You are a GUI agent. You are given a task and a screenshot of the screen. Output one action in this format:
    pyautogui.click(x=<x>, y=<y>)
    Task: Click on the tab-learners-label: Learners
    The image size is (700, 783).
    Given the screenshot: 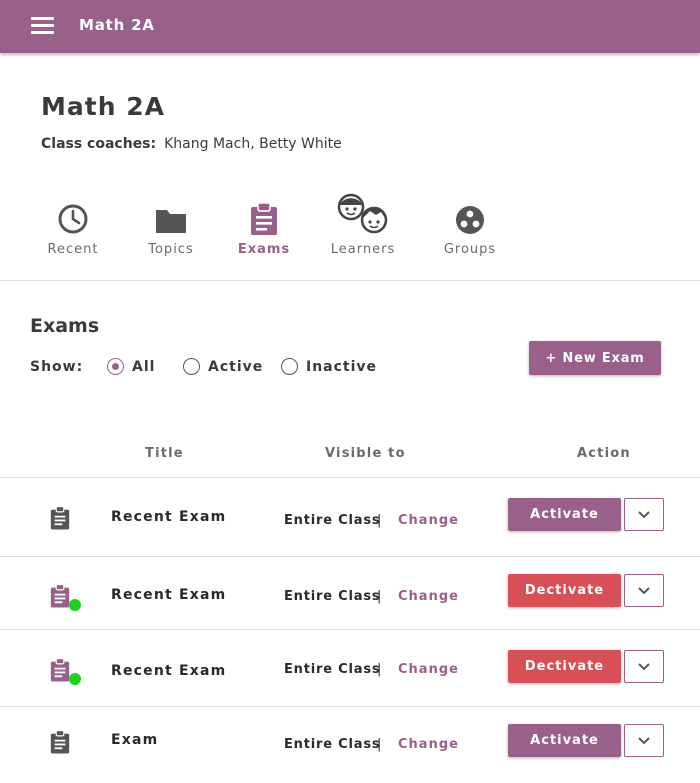 What is the action you would take?
    pyautogui.click(x=363, y=249)
    